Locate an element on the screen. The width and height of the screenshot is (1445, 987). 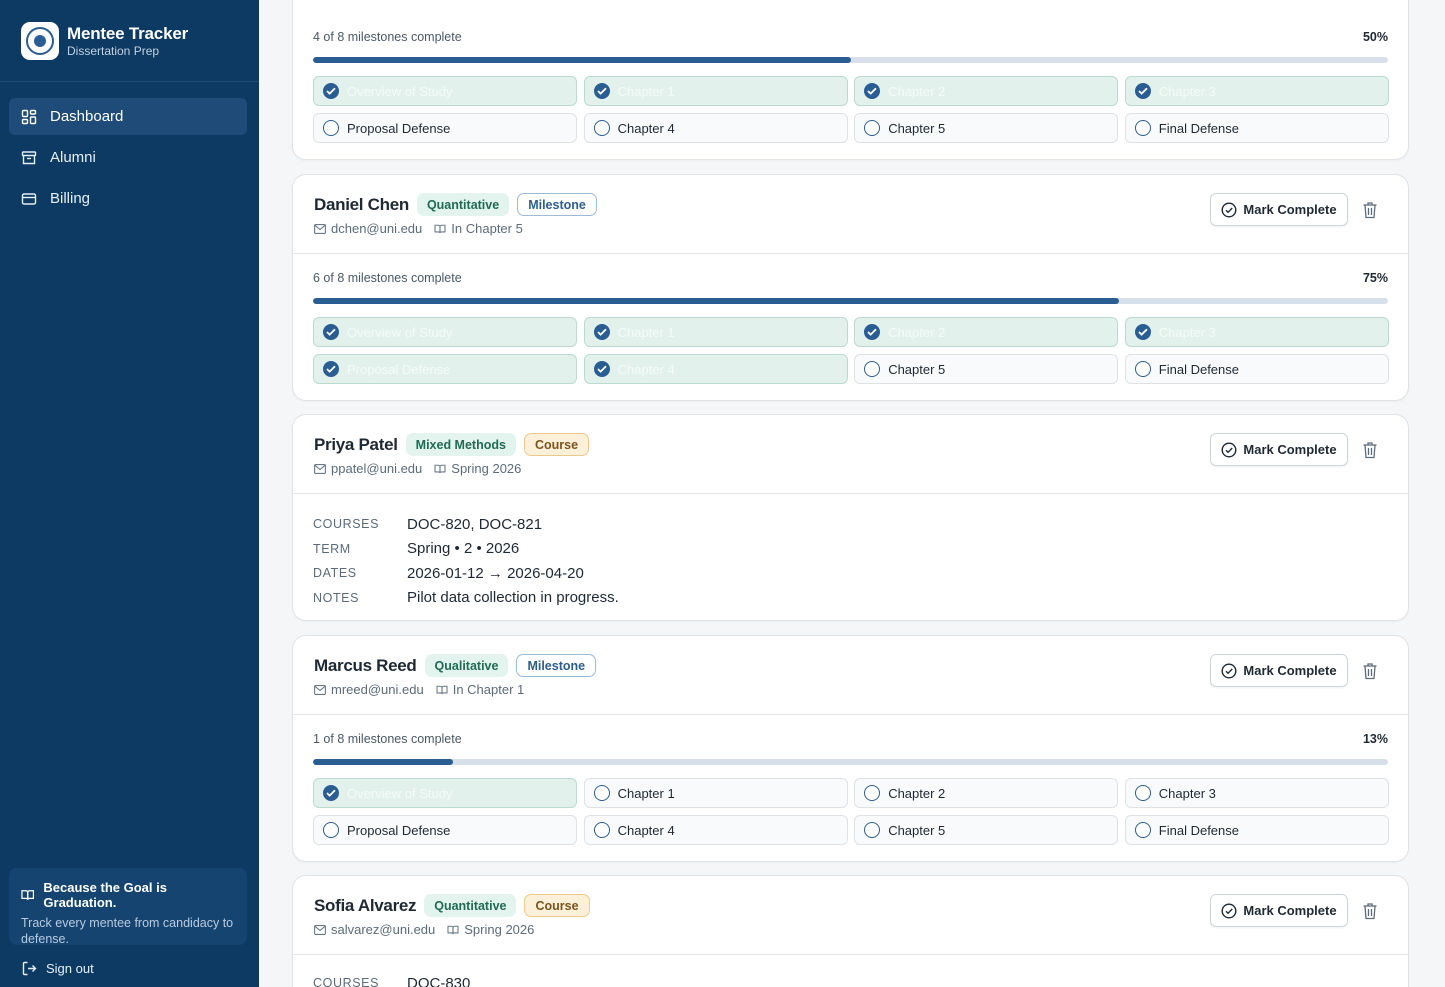
milestone-label: Chapter 4 is located at coordinates (646, 830).